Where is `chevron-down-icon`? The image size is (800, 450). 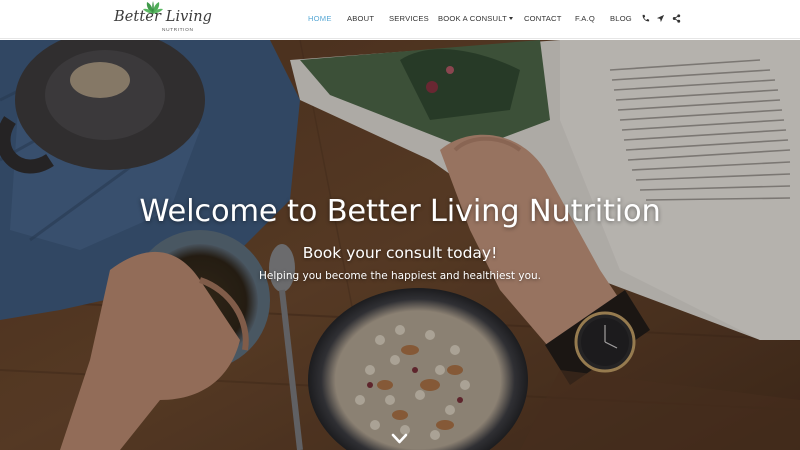
chevron-down-icon is located at coordinates (399, 439).